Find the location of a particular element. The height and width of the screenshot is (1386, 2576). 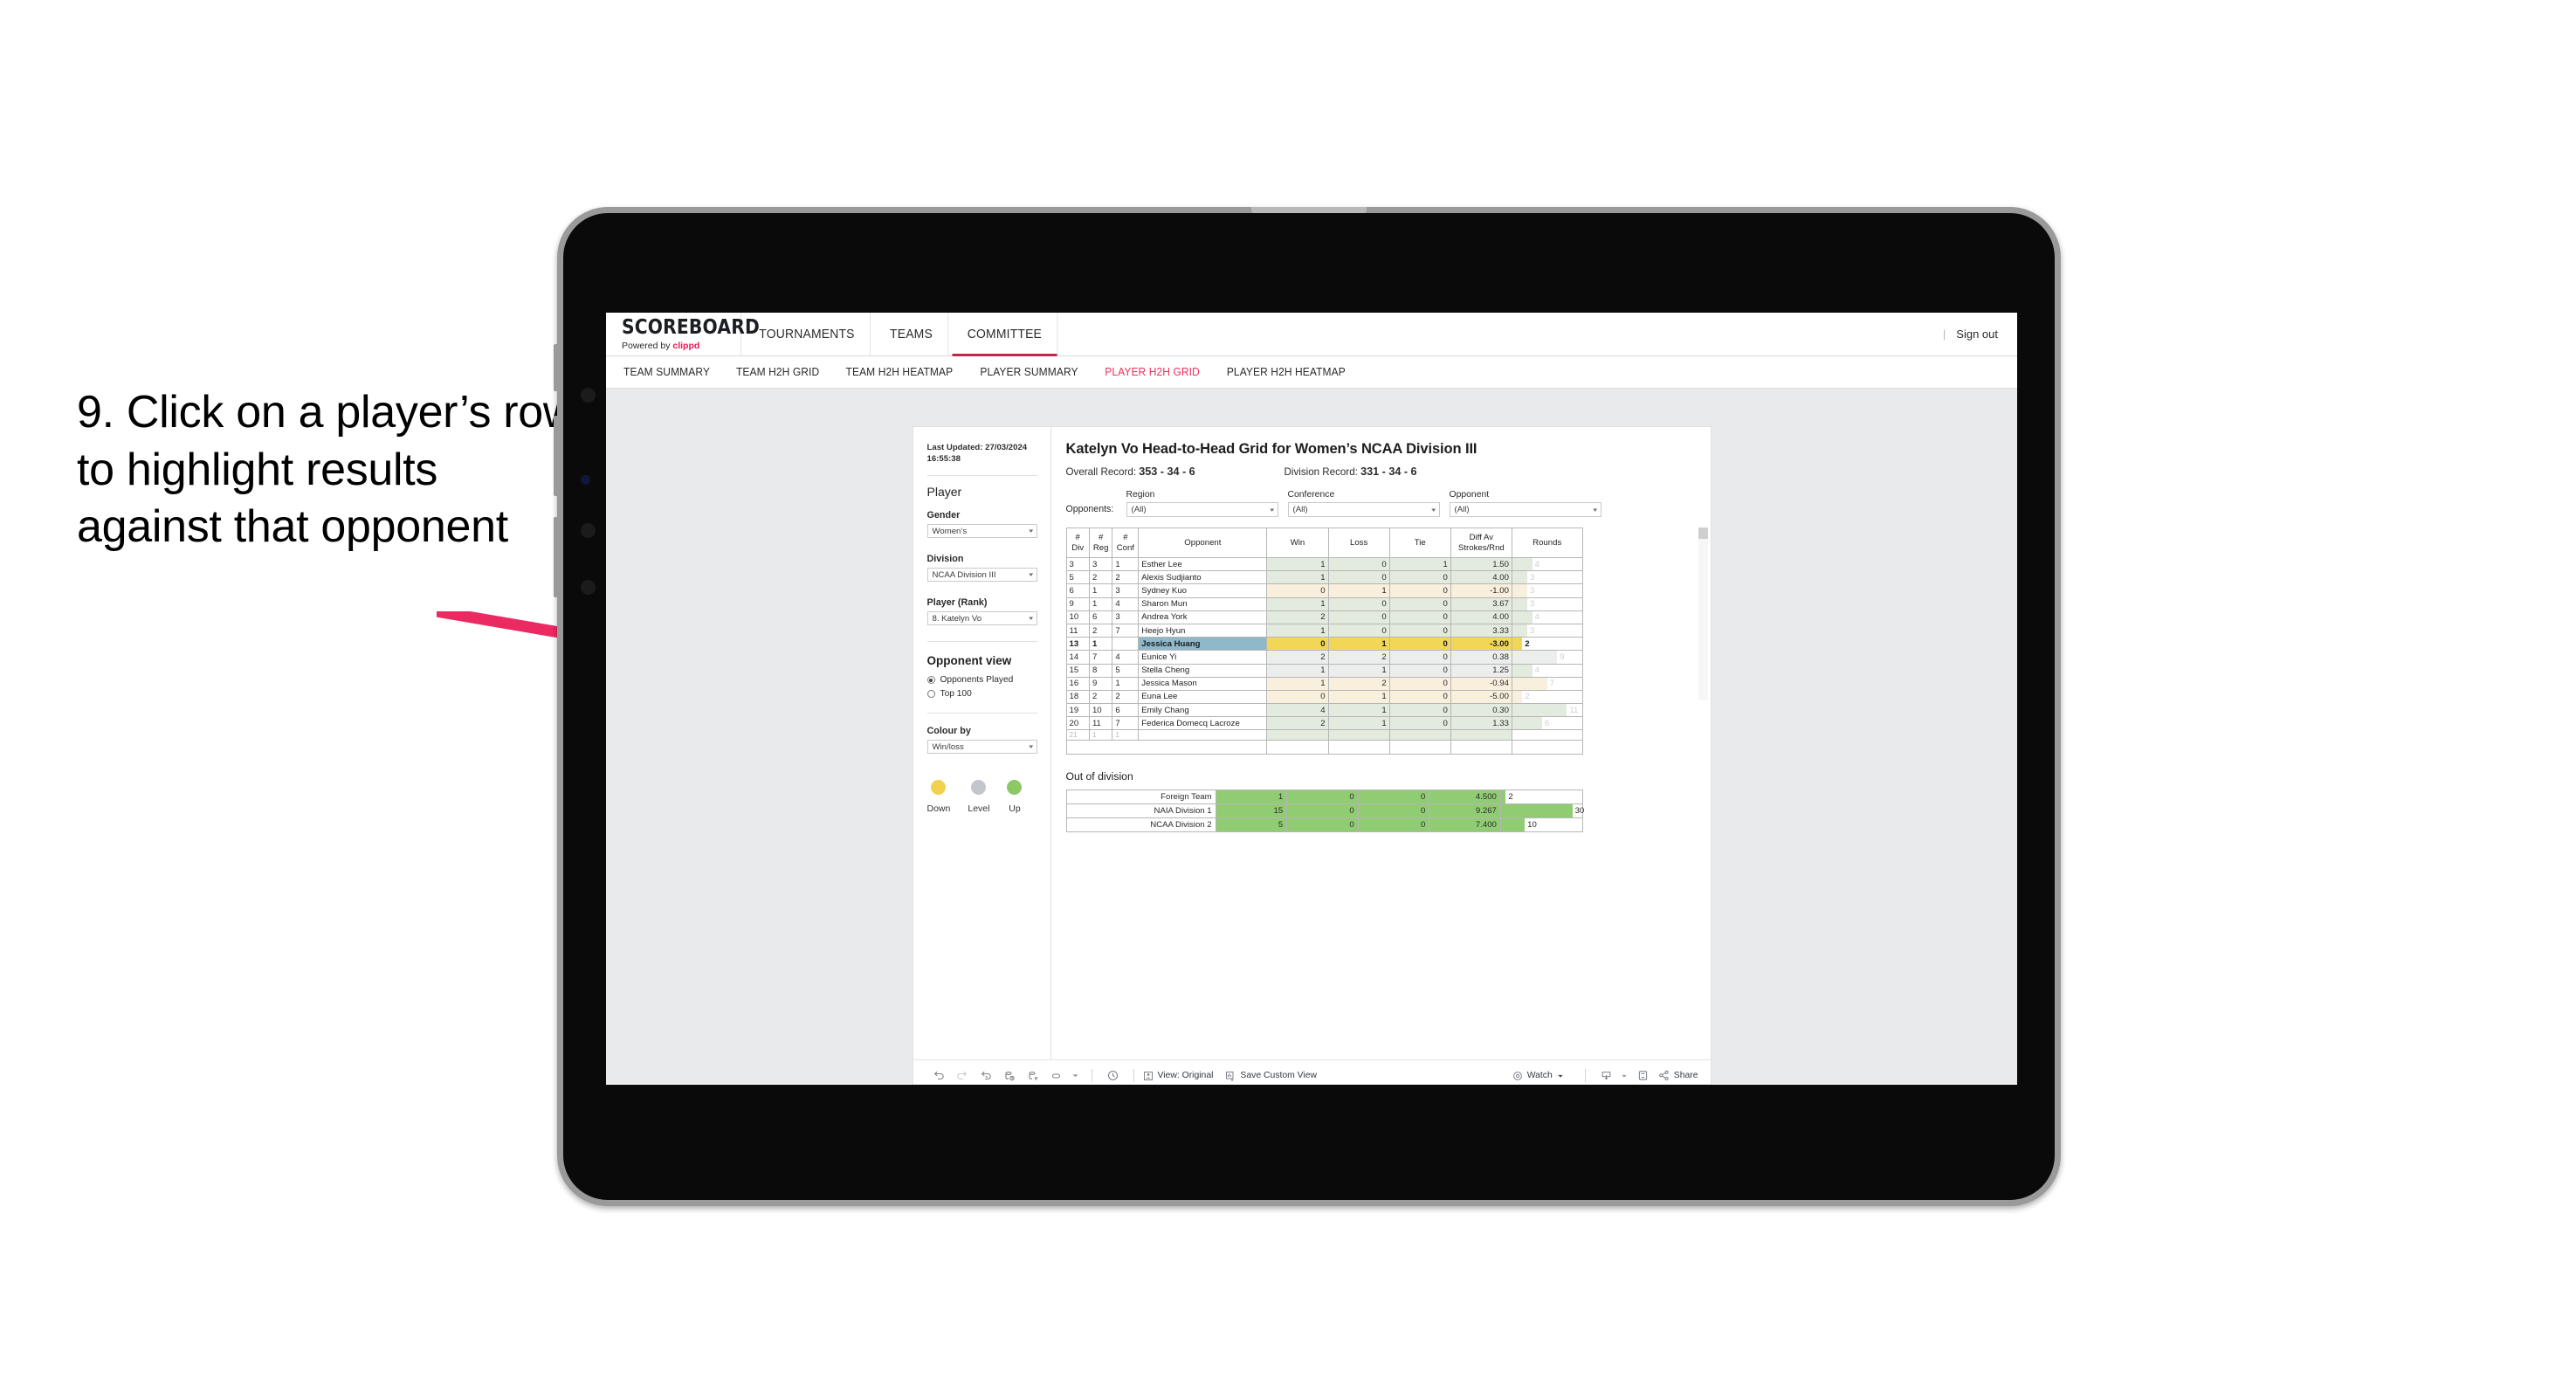

player-rank-select: 8. Katelyn Vo ▾ is located at coordinates (981, 618).